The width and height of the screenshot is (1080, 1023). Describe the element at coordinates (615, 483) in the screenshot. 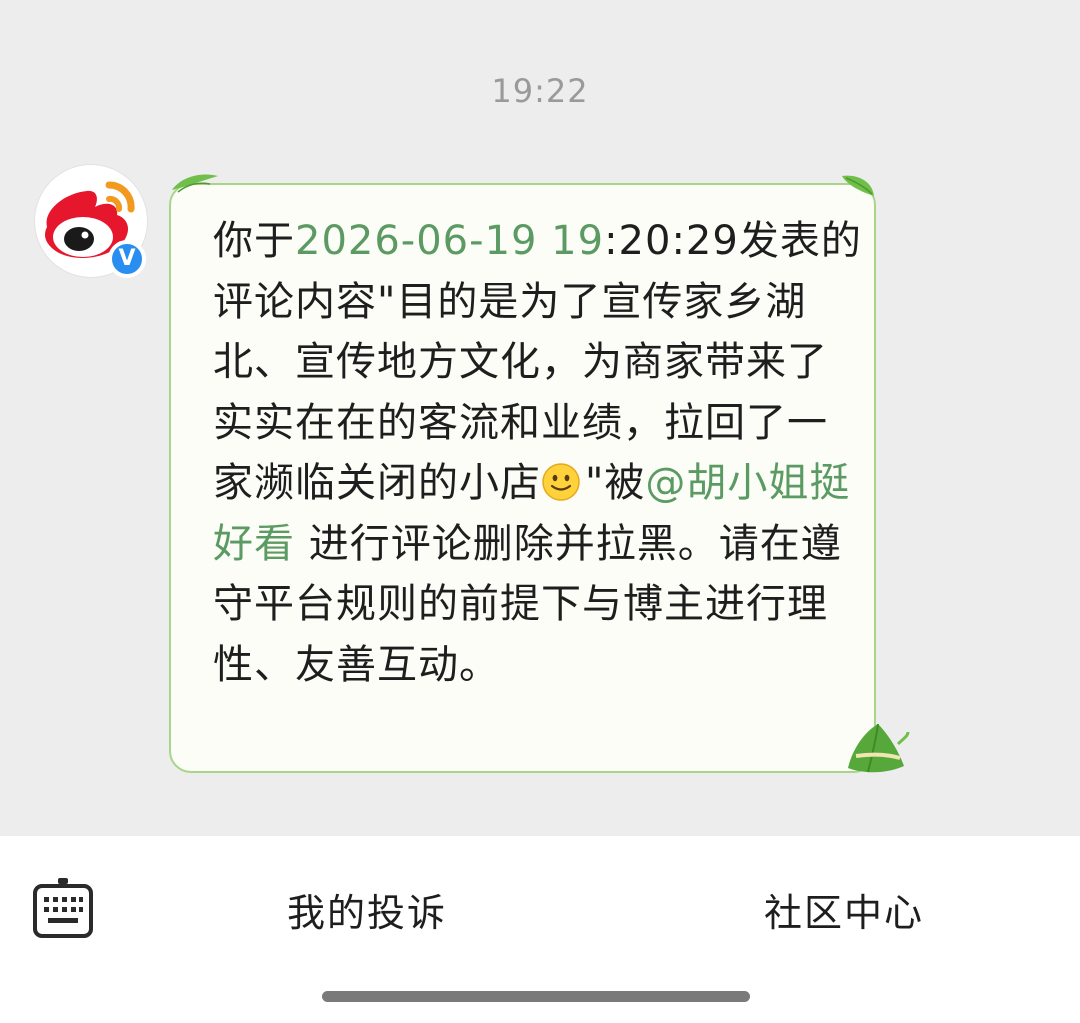

I see `message-text-part: "被` at that location.